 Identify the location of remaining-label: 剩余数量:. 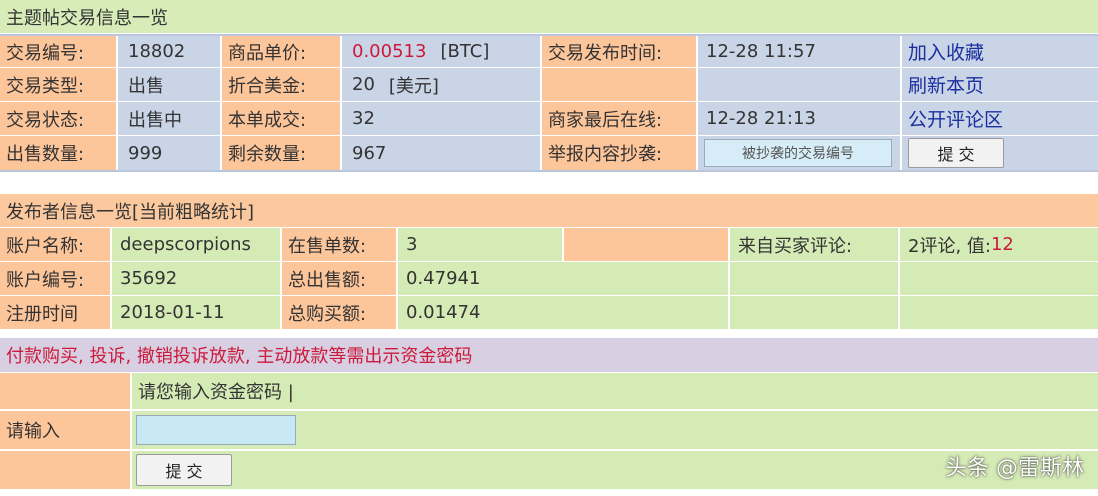
(282, 153).